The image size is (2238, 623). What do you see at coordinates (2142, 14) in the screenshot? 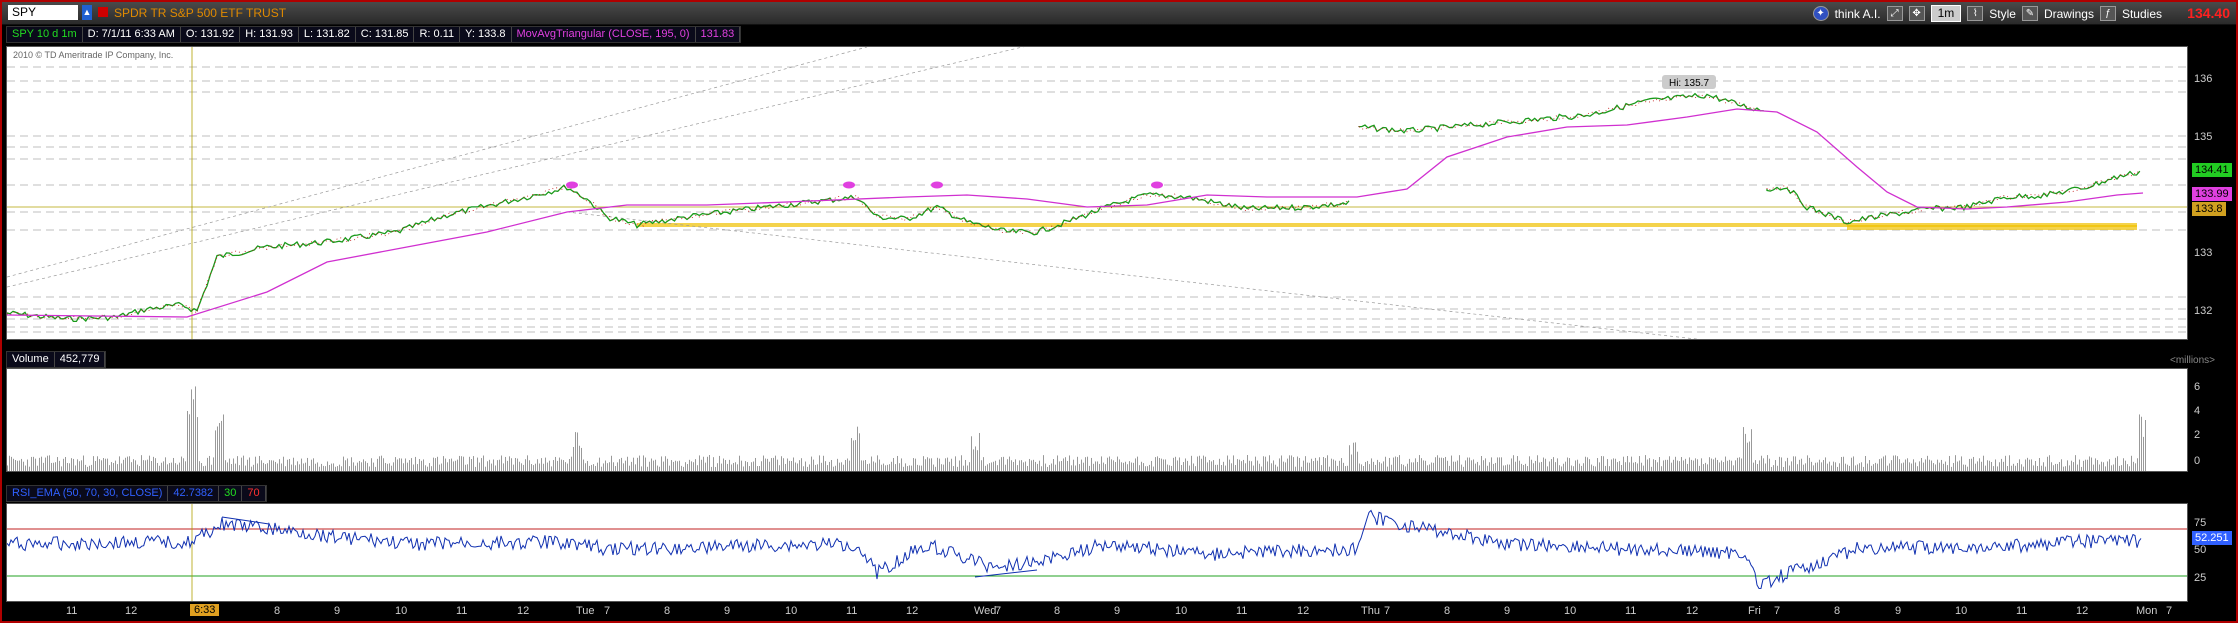
I see `studies-button: Studies` at bounding box center [2142, 14].